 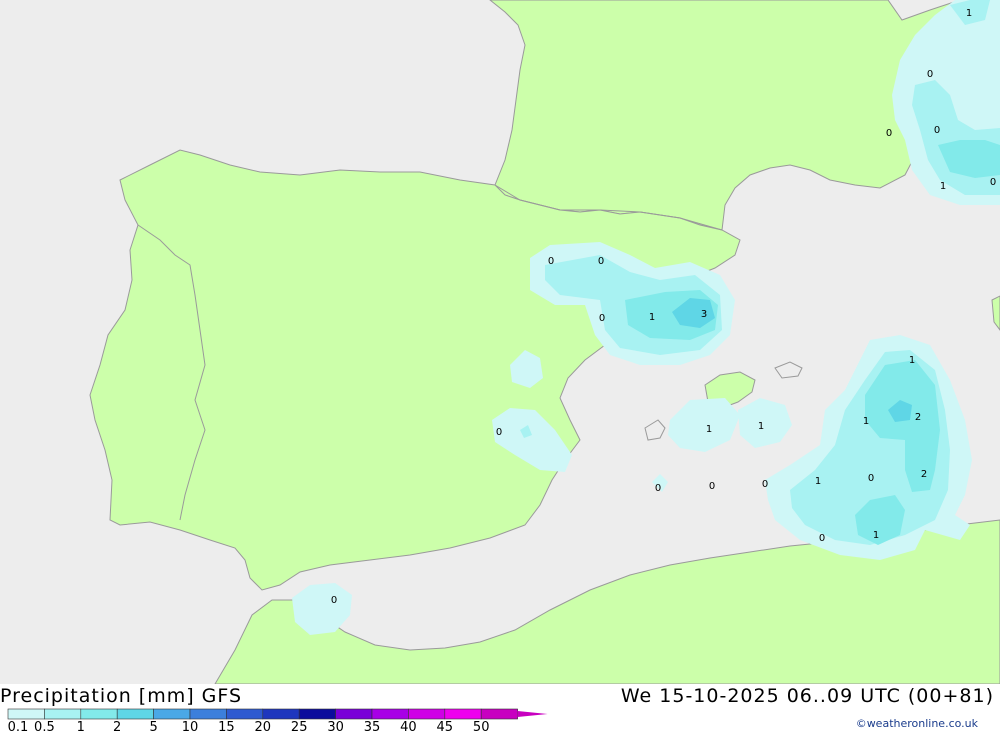 I want to click on legend-tick-label: 35, so click(x=372, y=726).